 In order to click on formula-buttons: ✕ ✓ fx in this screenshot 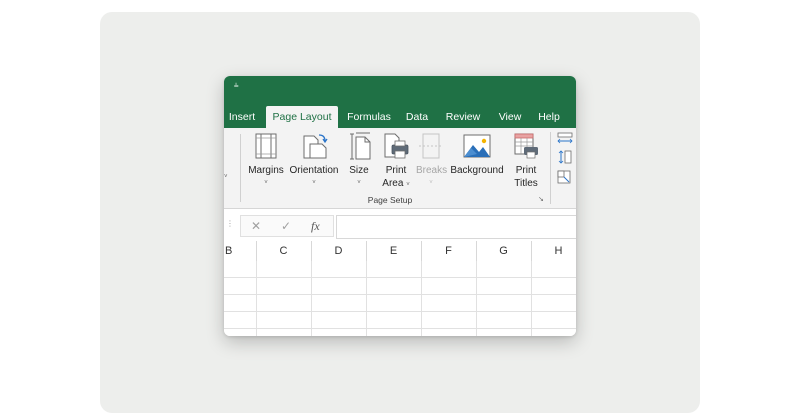, I will do `click(287, 226)`.